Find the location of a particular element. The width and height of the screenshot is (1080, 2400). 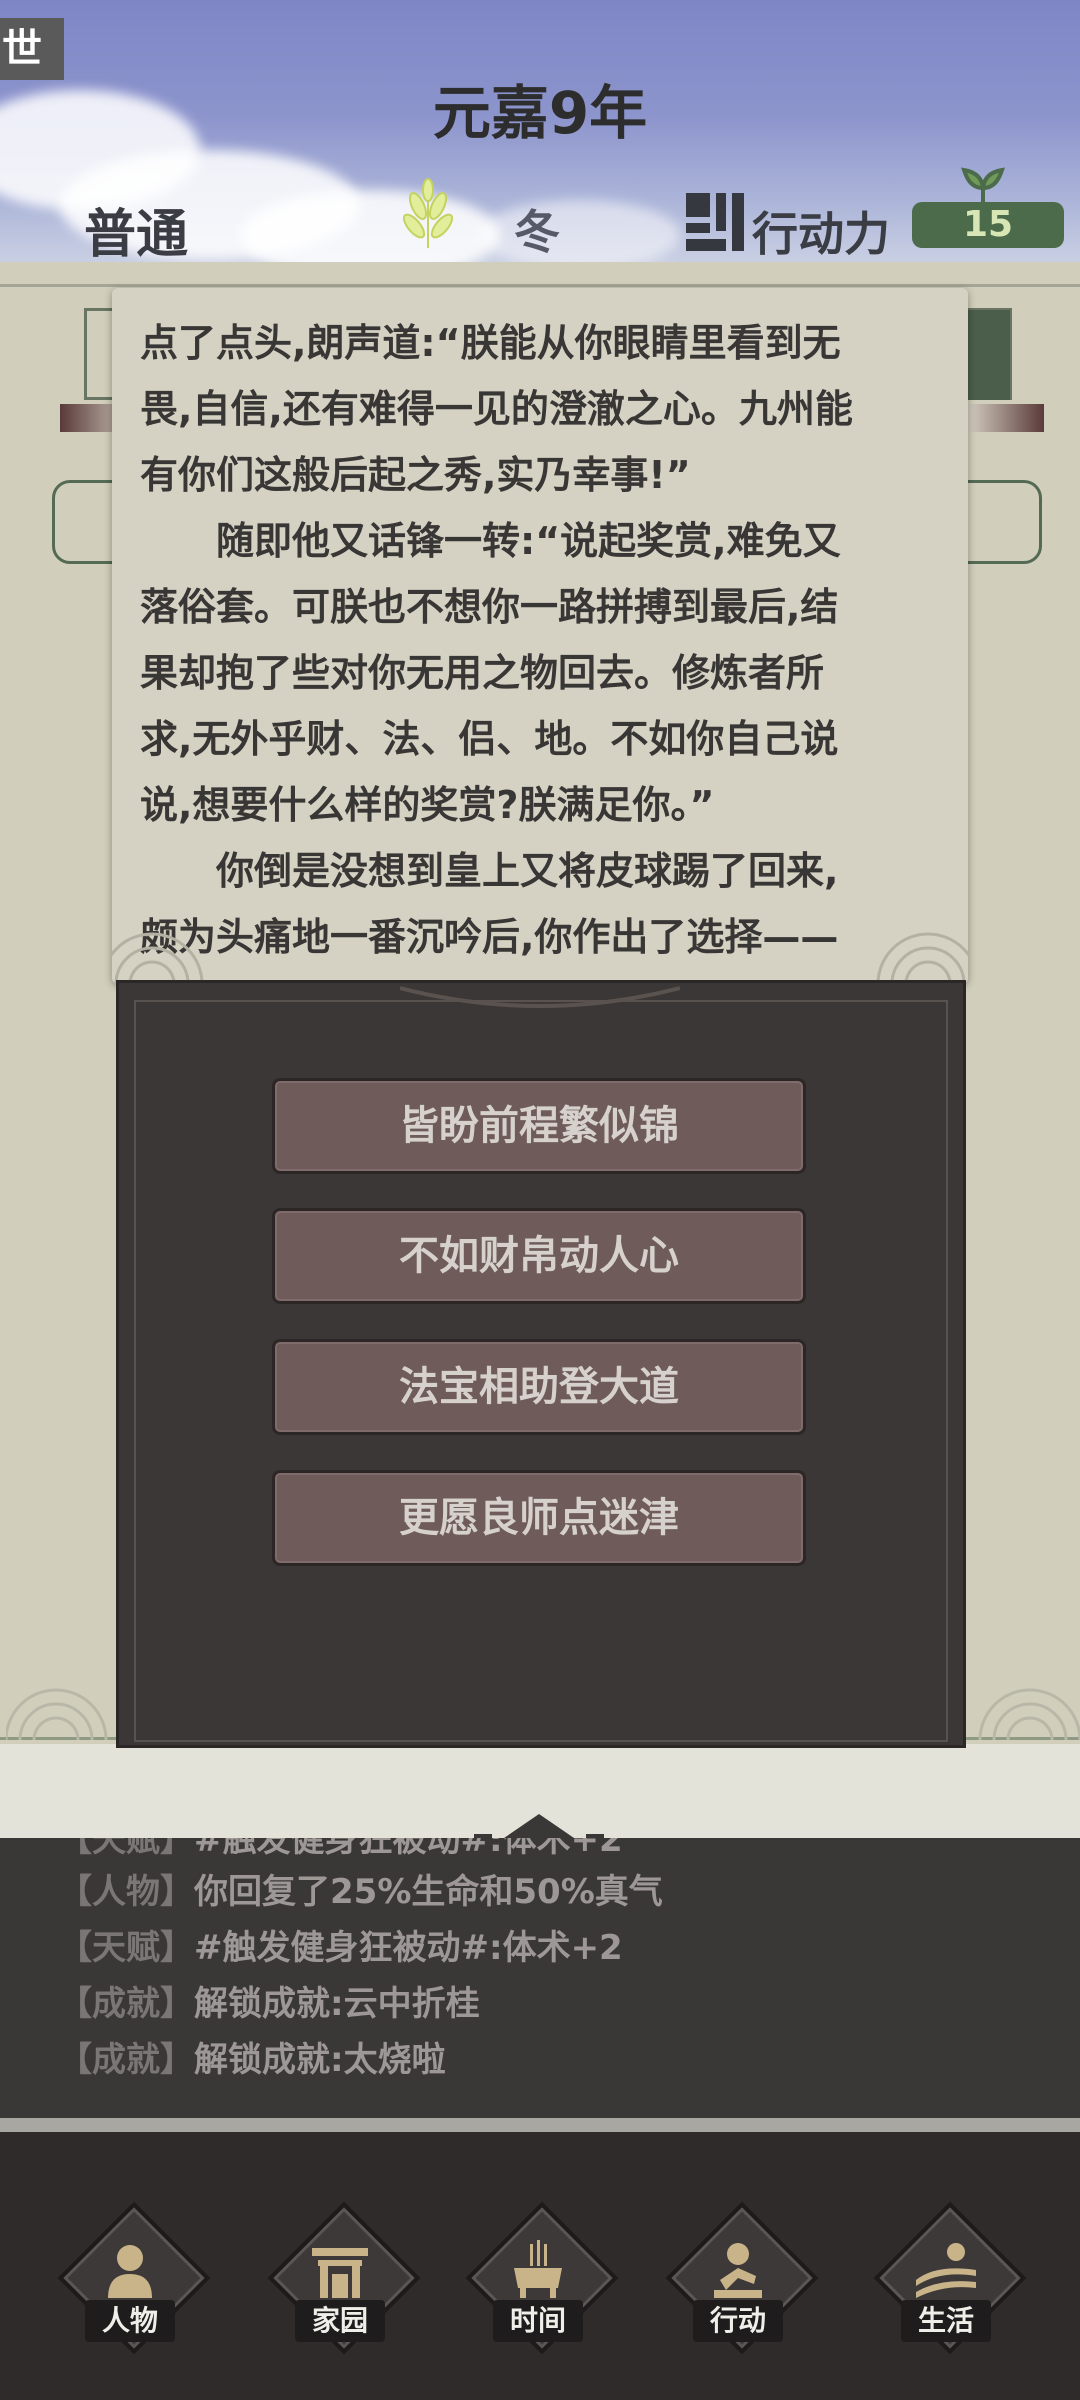

log-entry: 【成就】解锁成就:云中折桂 is located at coordinates (269, 2004).